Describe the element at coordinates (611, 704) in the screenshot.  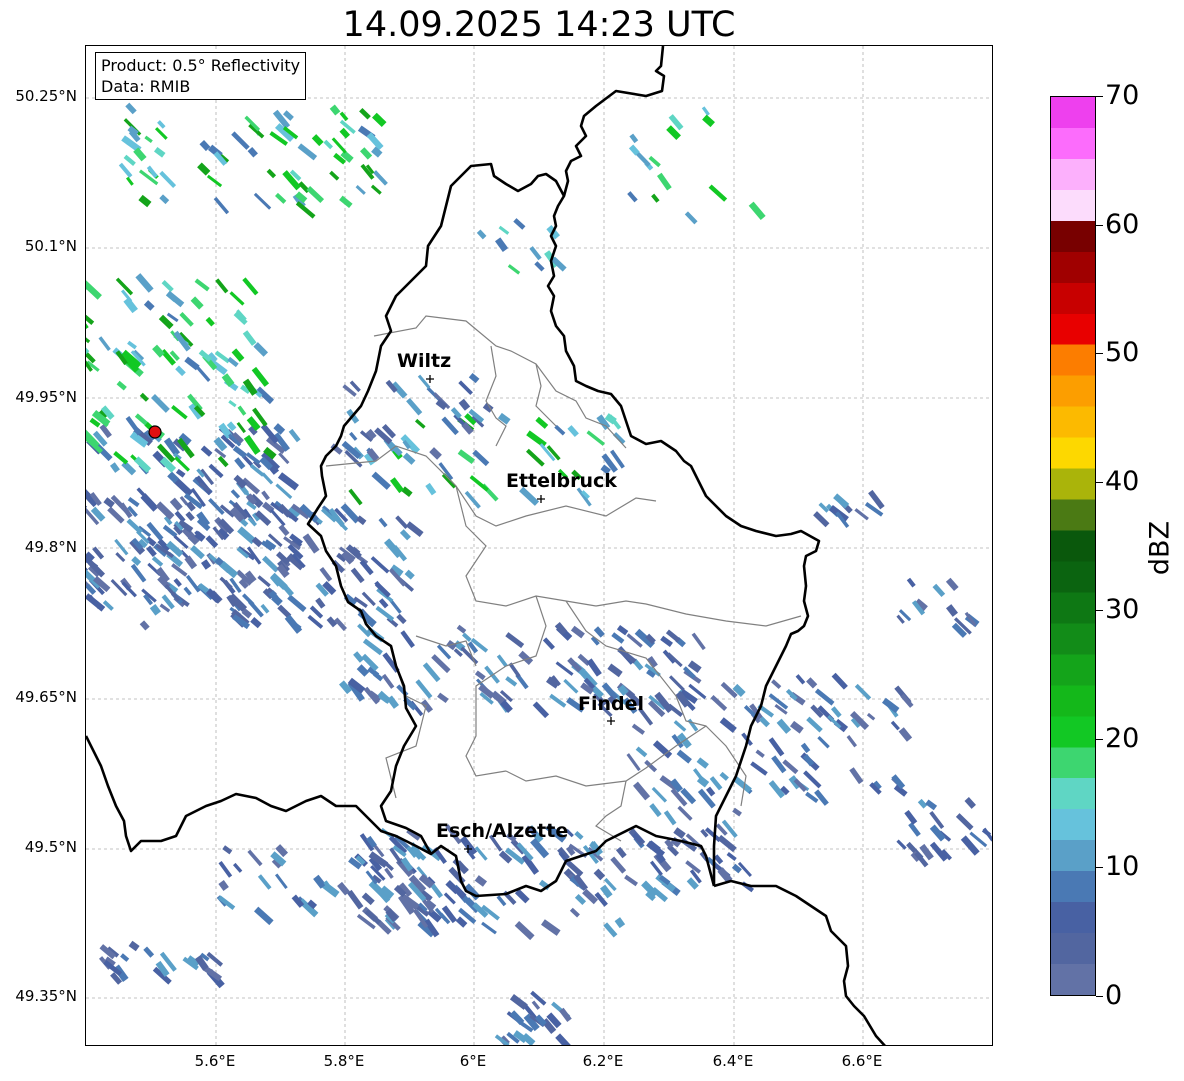
I see `city-label-findel: Findel` at that location.